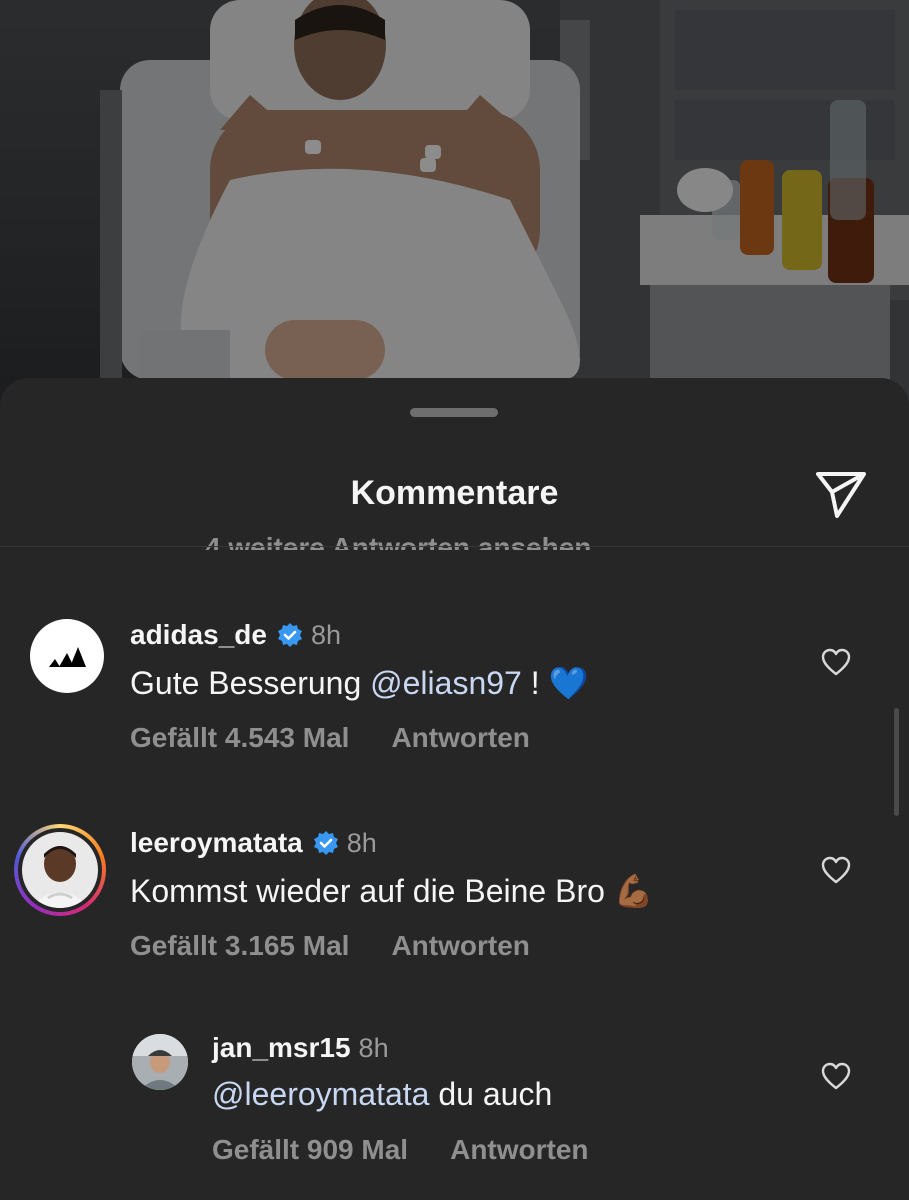 This screenshot has width=909, height=1200. I want to click on share-button, so click(841, 495).